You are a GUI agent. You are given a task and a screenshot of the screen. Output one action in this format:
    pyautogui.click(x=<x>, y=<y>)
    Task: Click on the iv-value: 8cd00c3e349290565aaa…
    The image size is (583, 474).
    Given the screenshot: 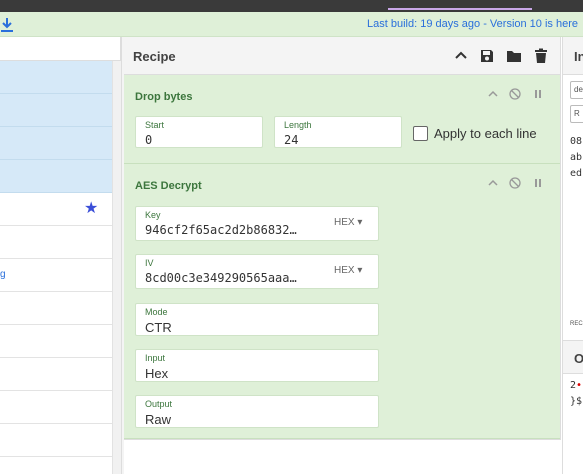 What is the action you would take?
    pyautogui.click(x=230, y=278)
    